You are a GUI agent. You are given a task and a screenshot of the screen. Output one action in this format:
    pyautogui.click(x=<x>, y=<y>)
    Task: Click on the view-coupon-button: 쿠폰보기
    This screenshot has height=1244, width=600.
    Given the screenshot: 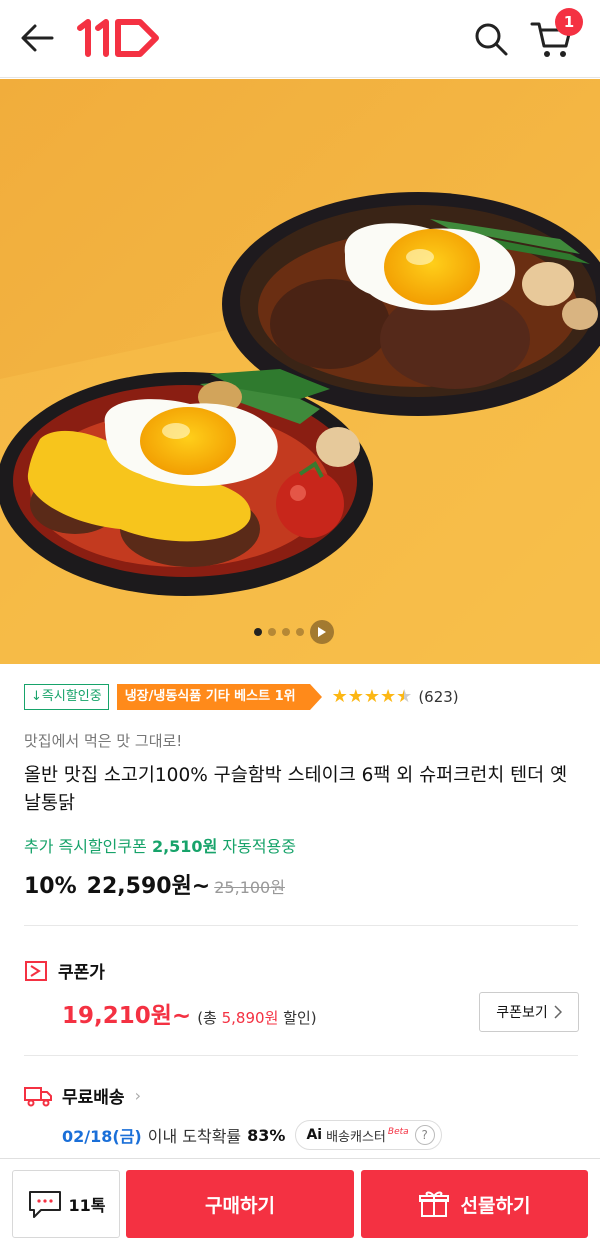 What is the action you would take?
    pyautogui.click(x=529, y=1012)
    